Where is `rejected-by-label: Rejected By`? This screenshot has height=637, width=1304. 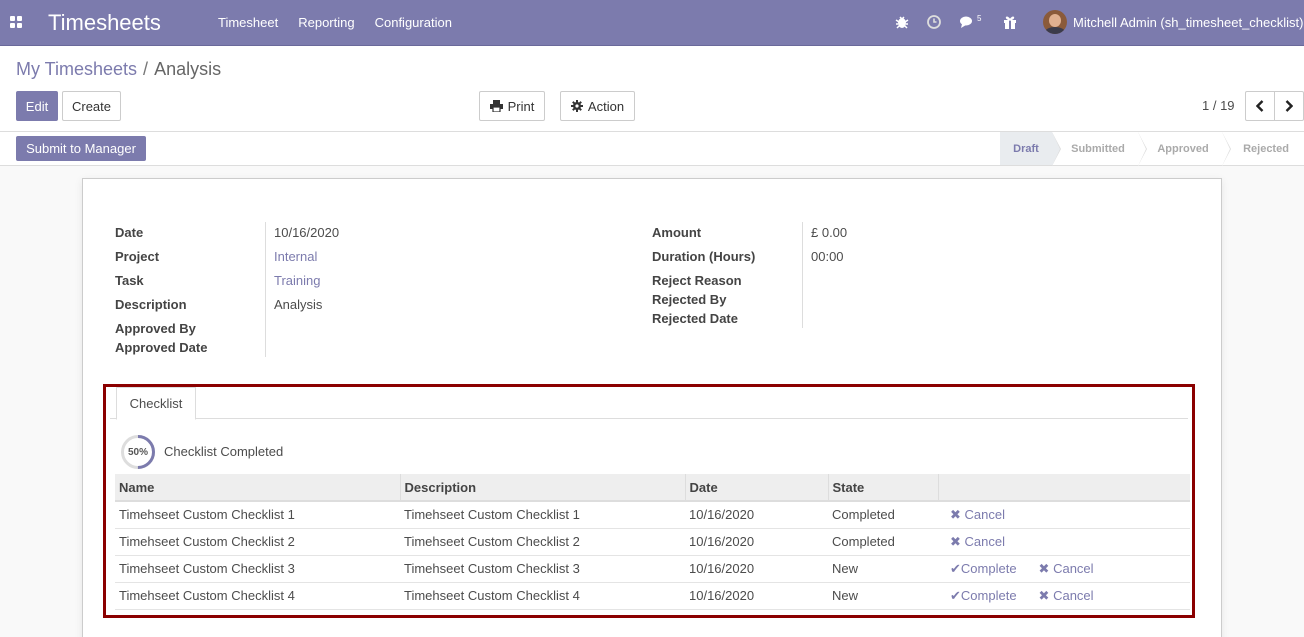 rejected-by-label: Rejected By is located at coordinates (689, 299).